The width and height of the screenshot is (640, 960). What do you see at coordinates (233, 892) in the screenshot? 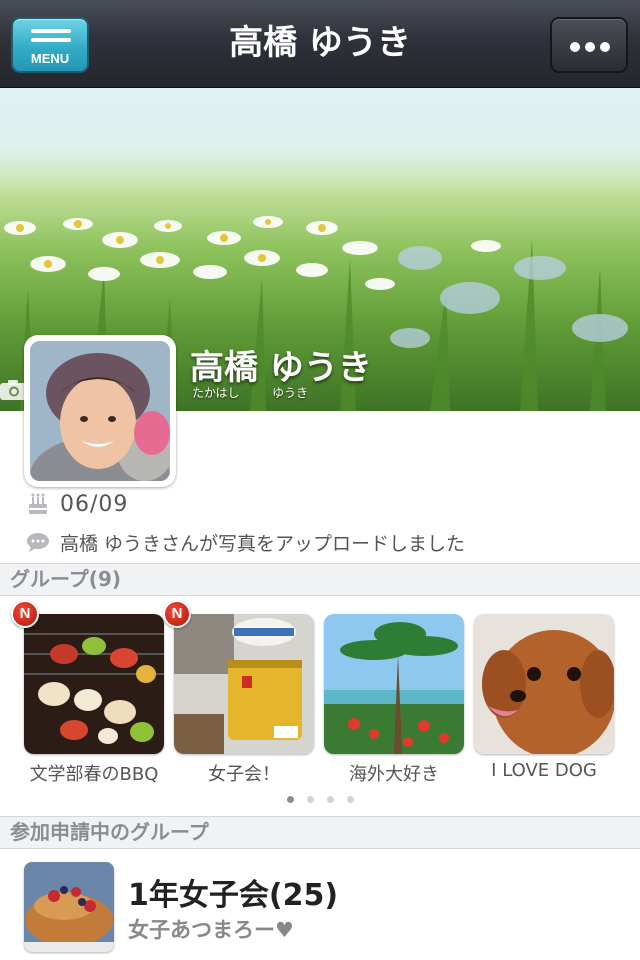
I see `pending-group-name: 1年女子会(25)` at bounding box center [233, 892].